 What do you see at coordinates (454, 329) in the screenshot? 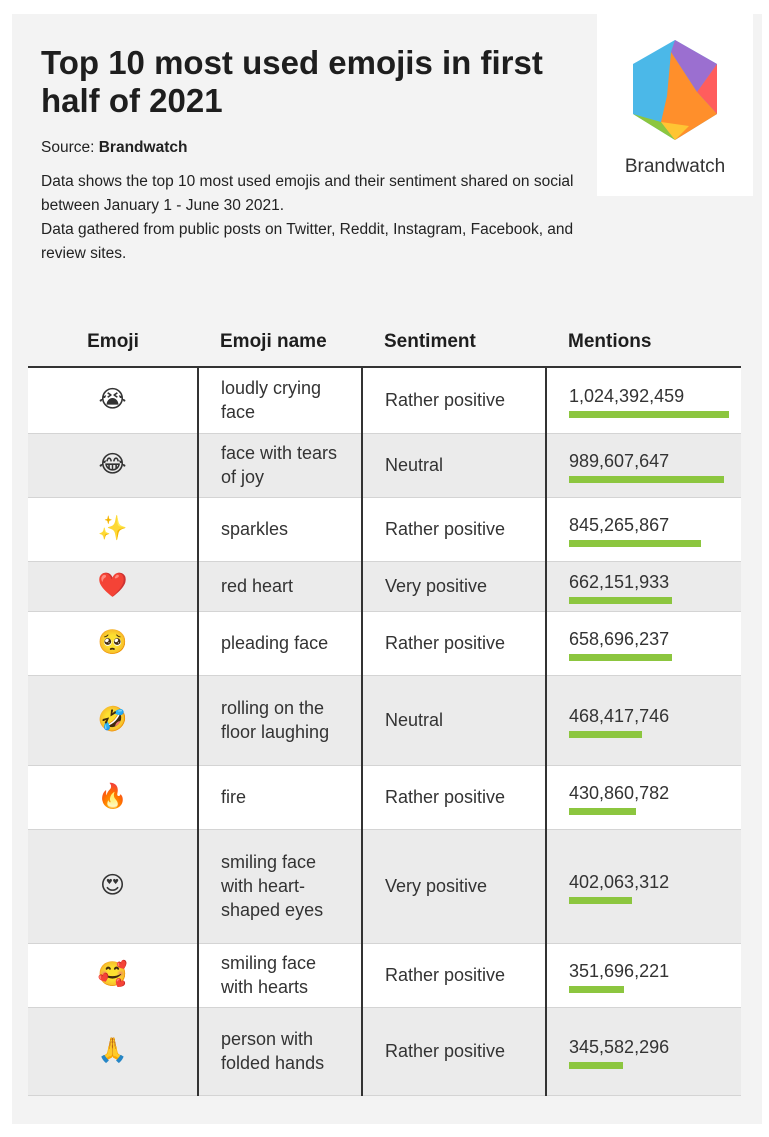
I see `header-sentiment: Sentiment` at bounding box center [454, 329].